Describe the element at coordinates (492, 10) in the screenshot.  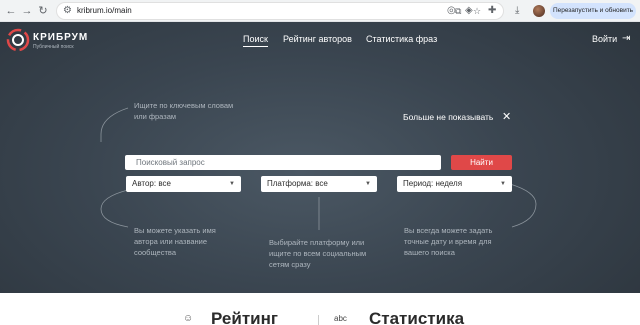
I see `puzzle-icon: ✚` at that location.